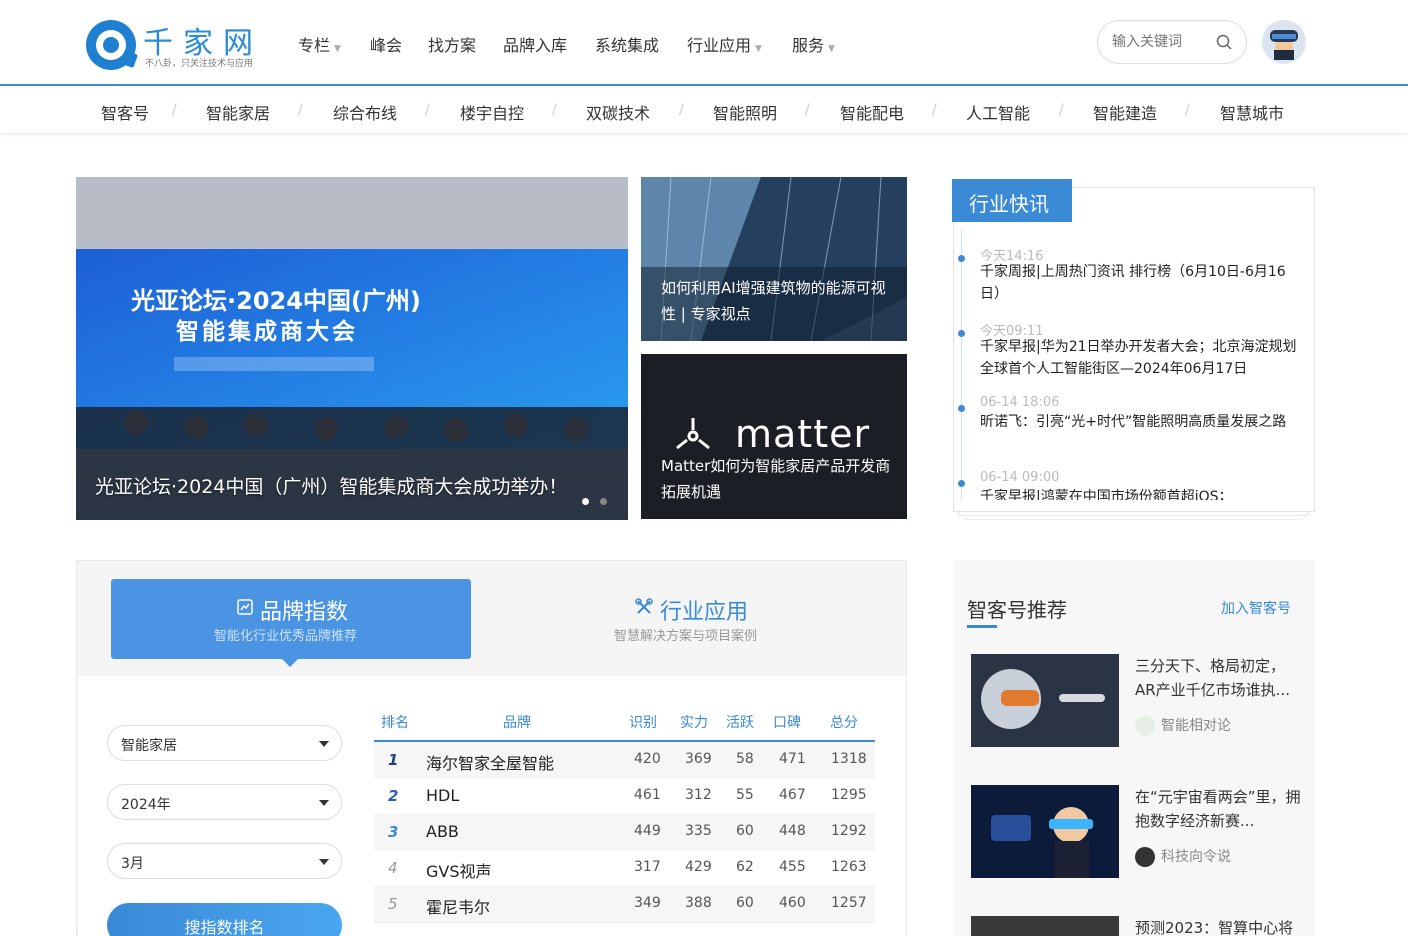  What do you see at coordinates (442, 795) in the screenshot?
I see `brand-name: HDL` at bounding box center [442, 795].